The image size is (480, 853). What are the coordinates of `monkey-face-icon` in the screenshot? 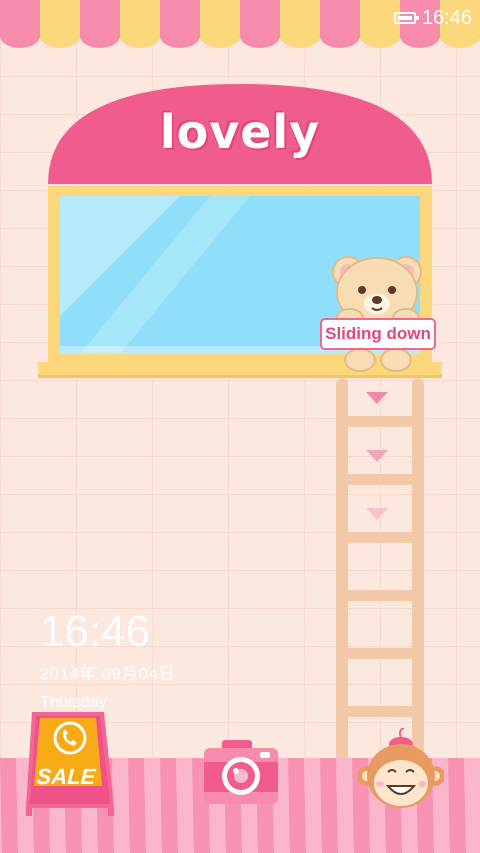 It's located at (401, 771).